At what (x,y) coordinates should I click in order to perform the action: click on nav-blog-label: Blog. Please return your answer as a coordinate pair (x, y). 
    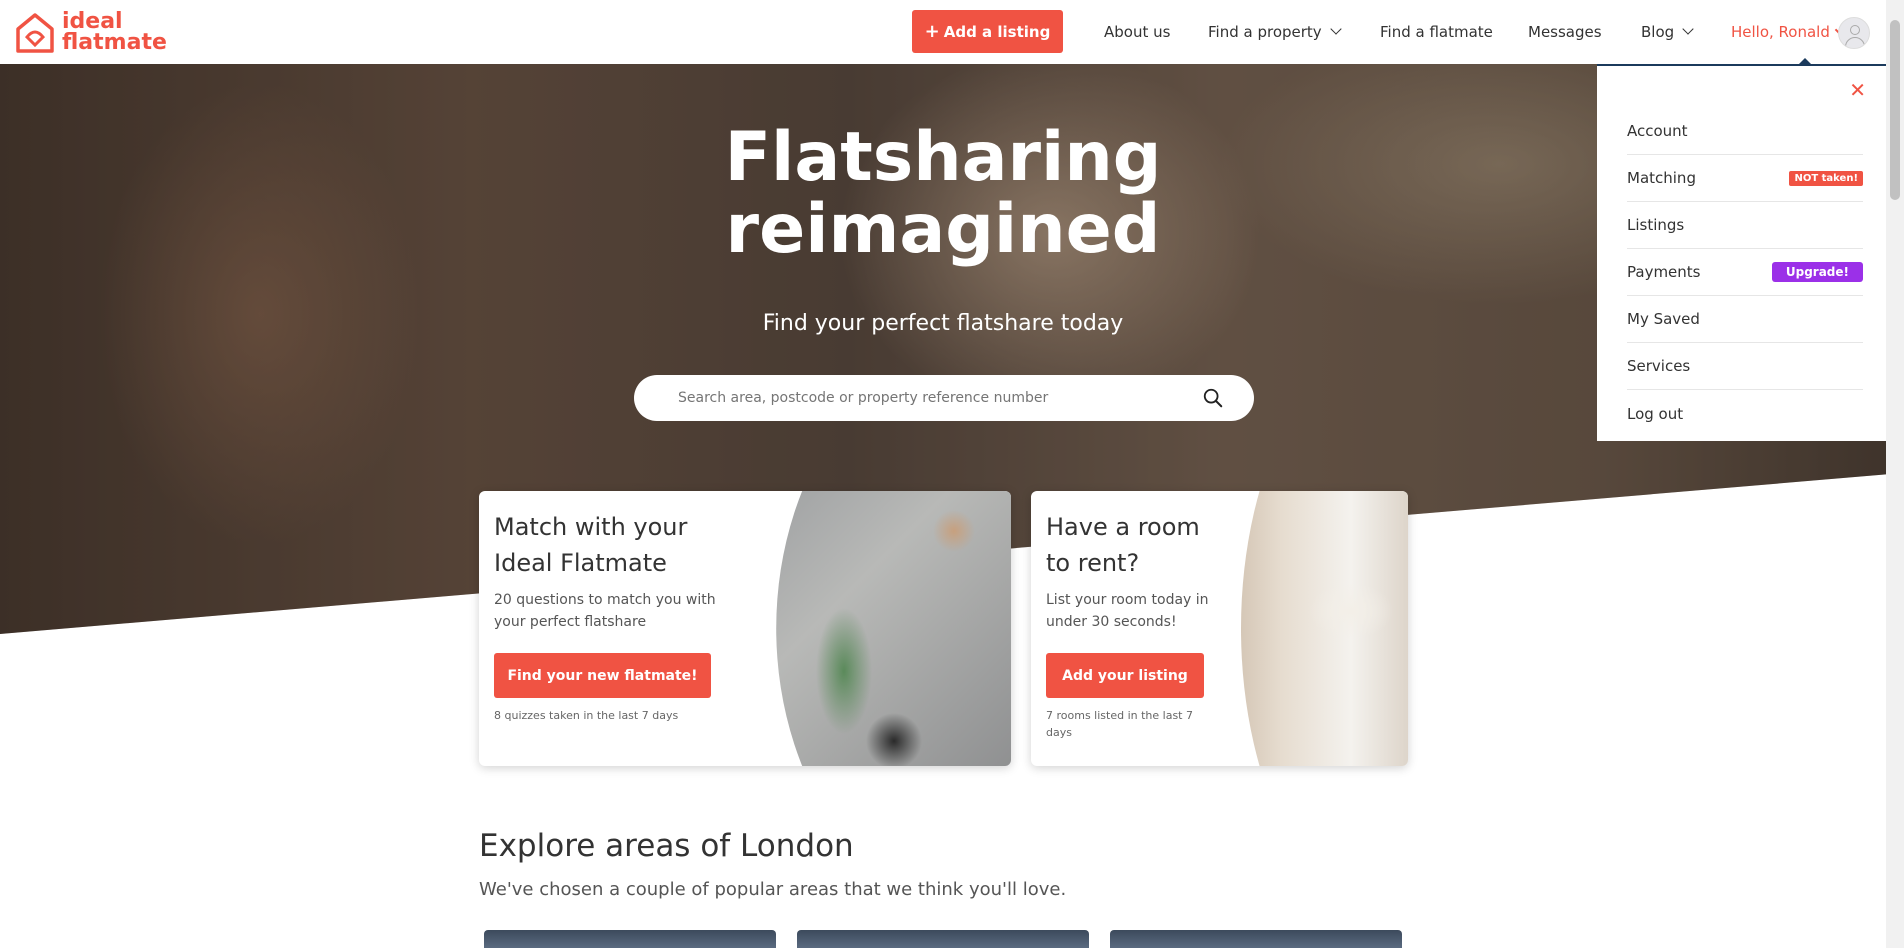
    Looking at the image, I should click on (1658, 32).